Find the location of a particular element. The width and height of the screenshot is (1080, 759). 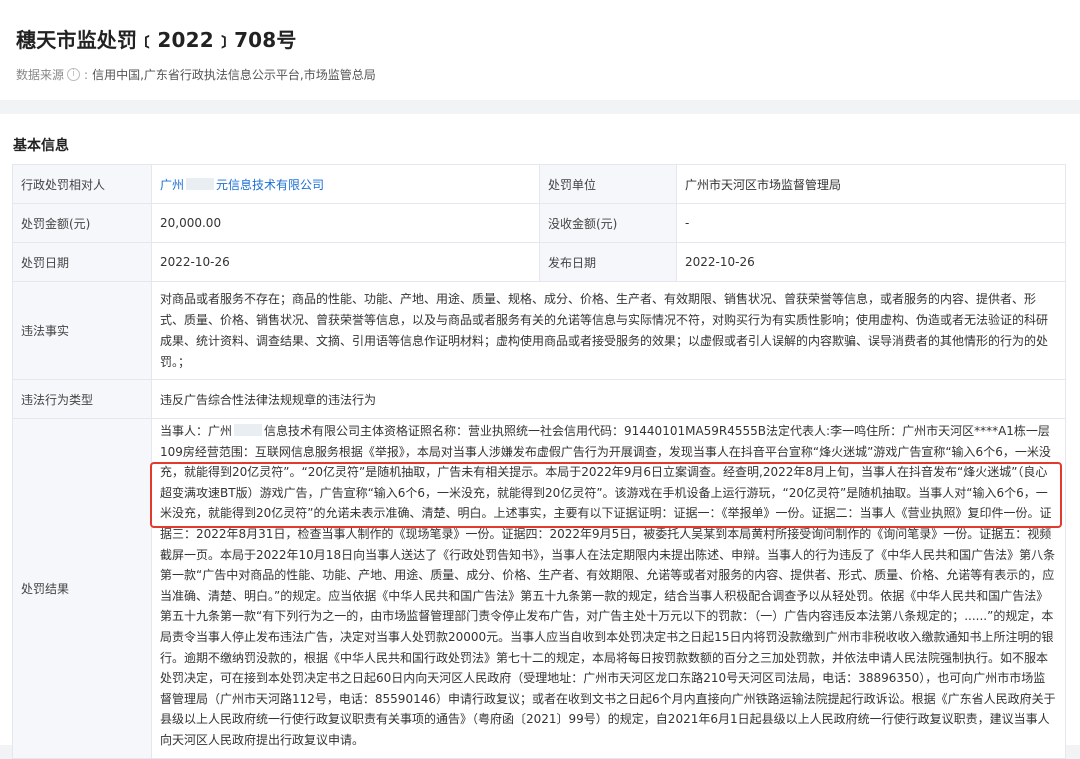

label-violation-facts: 违法事实 is located at coordinates (82, 330).